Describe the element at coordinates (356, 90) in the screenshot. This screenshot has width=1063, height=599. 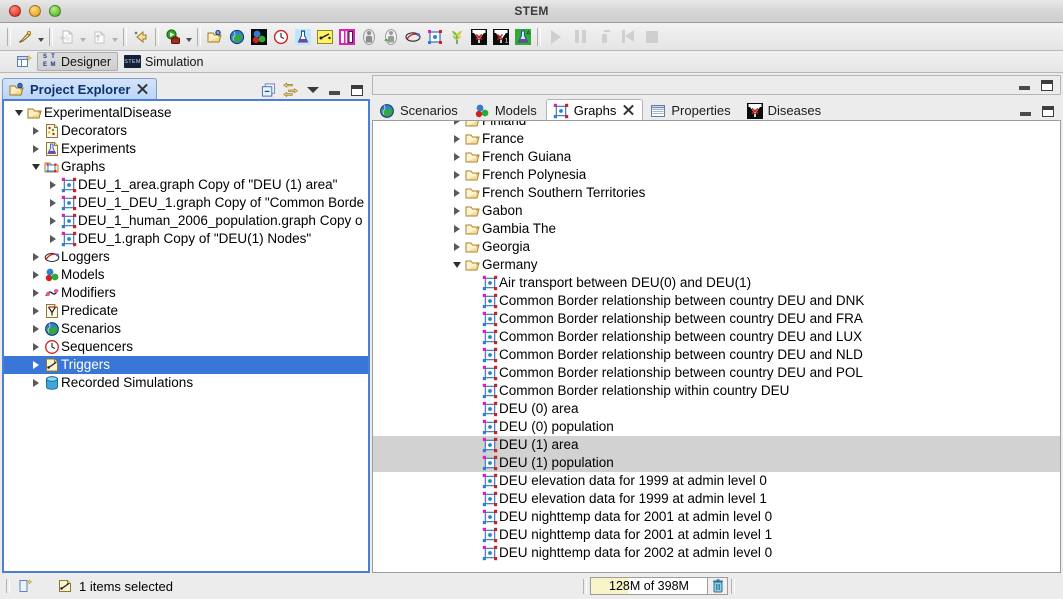
I see `maximize-view-icon` at that location.